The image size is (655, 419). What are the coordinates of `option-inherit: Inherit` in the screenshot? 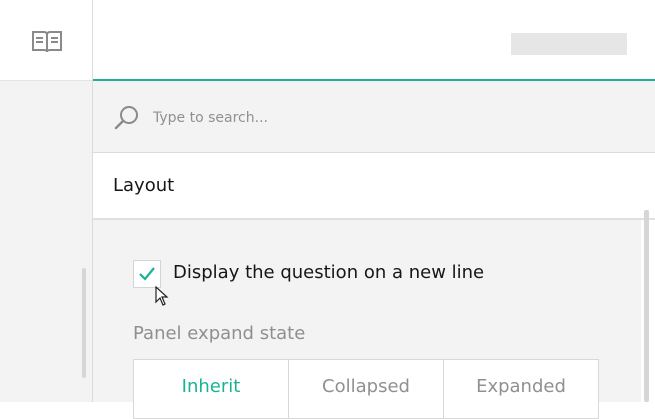 It's located at (211, 389).